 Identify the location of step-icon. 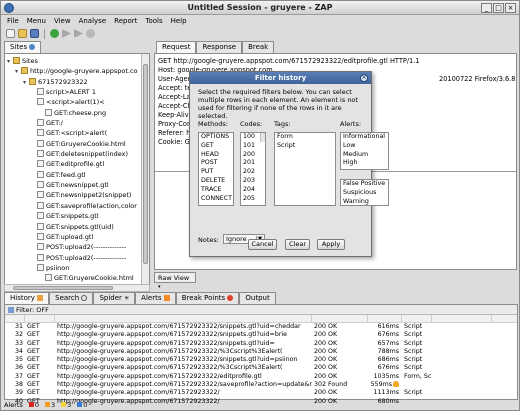
(66, 33).